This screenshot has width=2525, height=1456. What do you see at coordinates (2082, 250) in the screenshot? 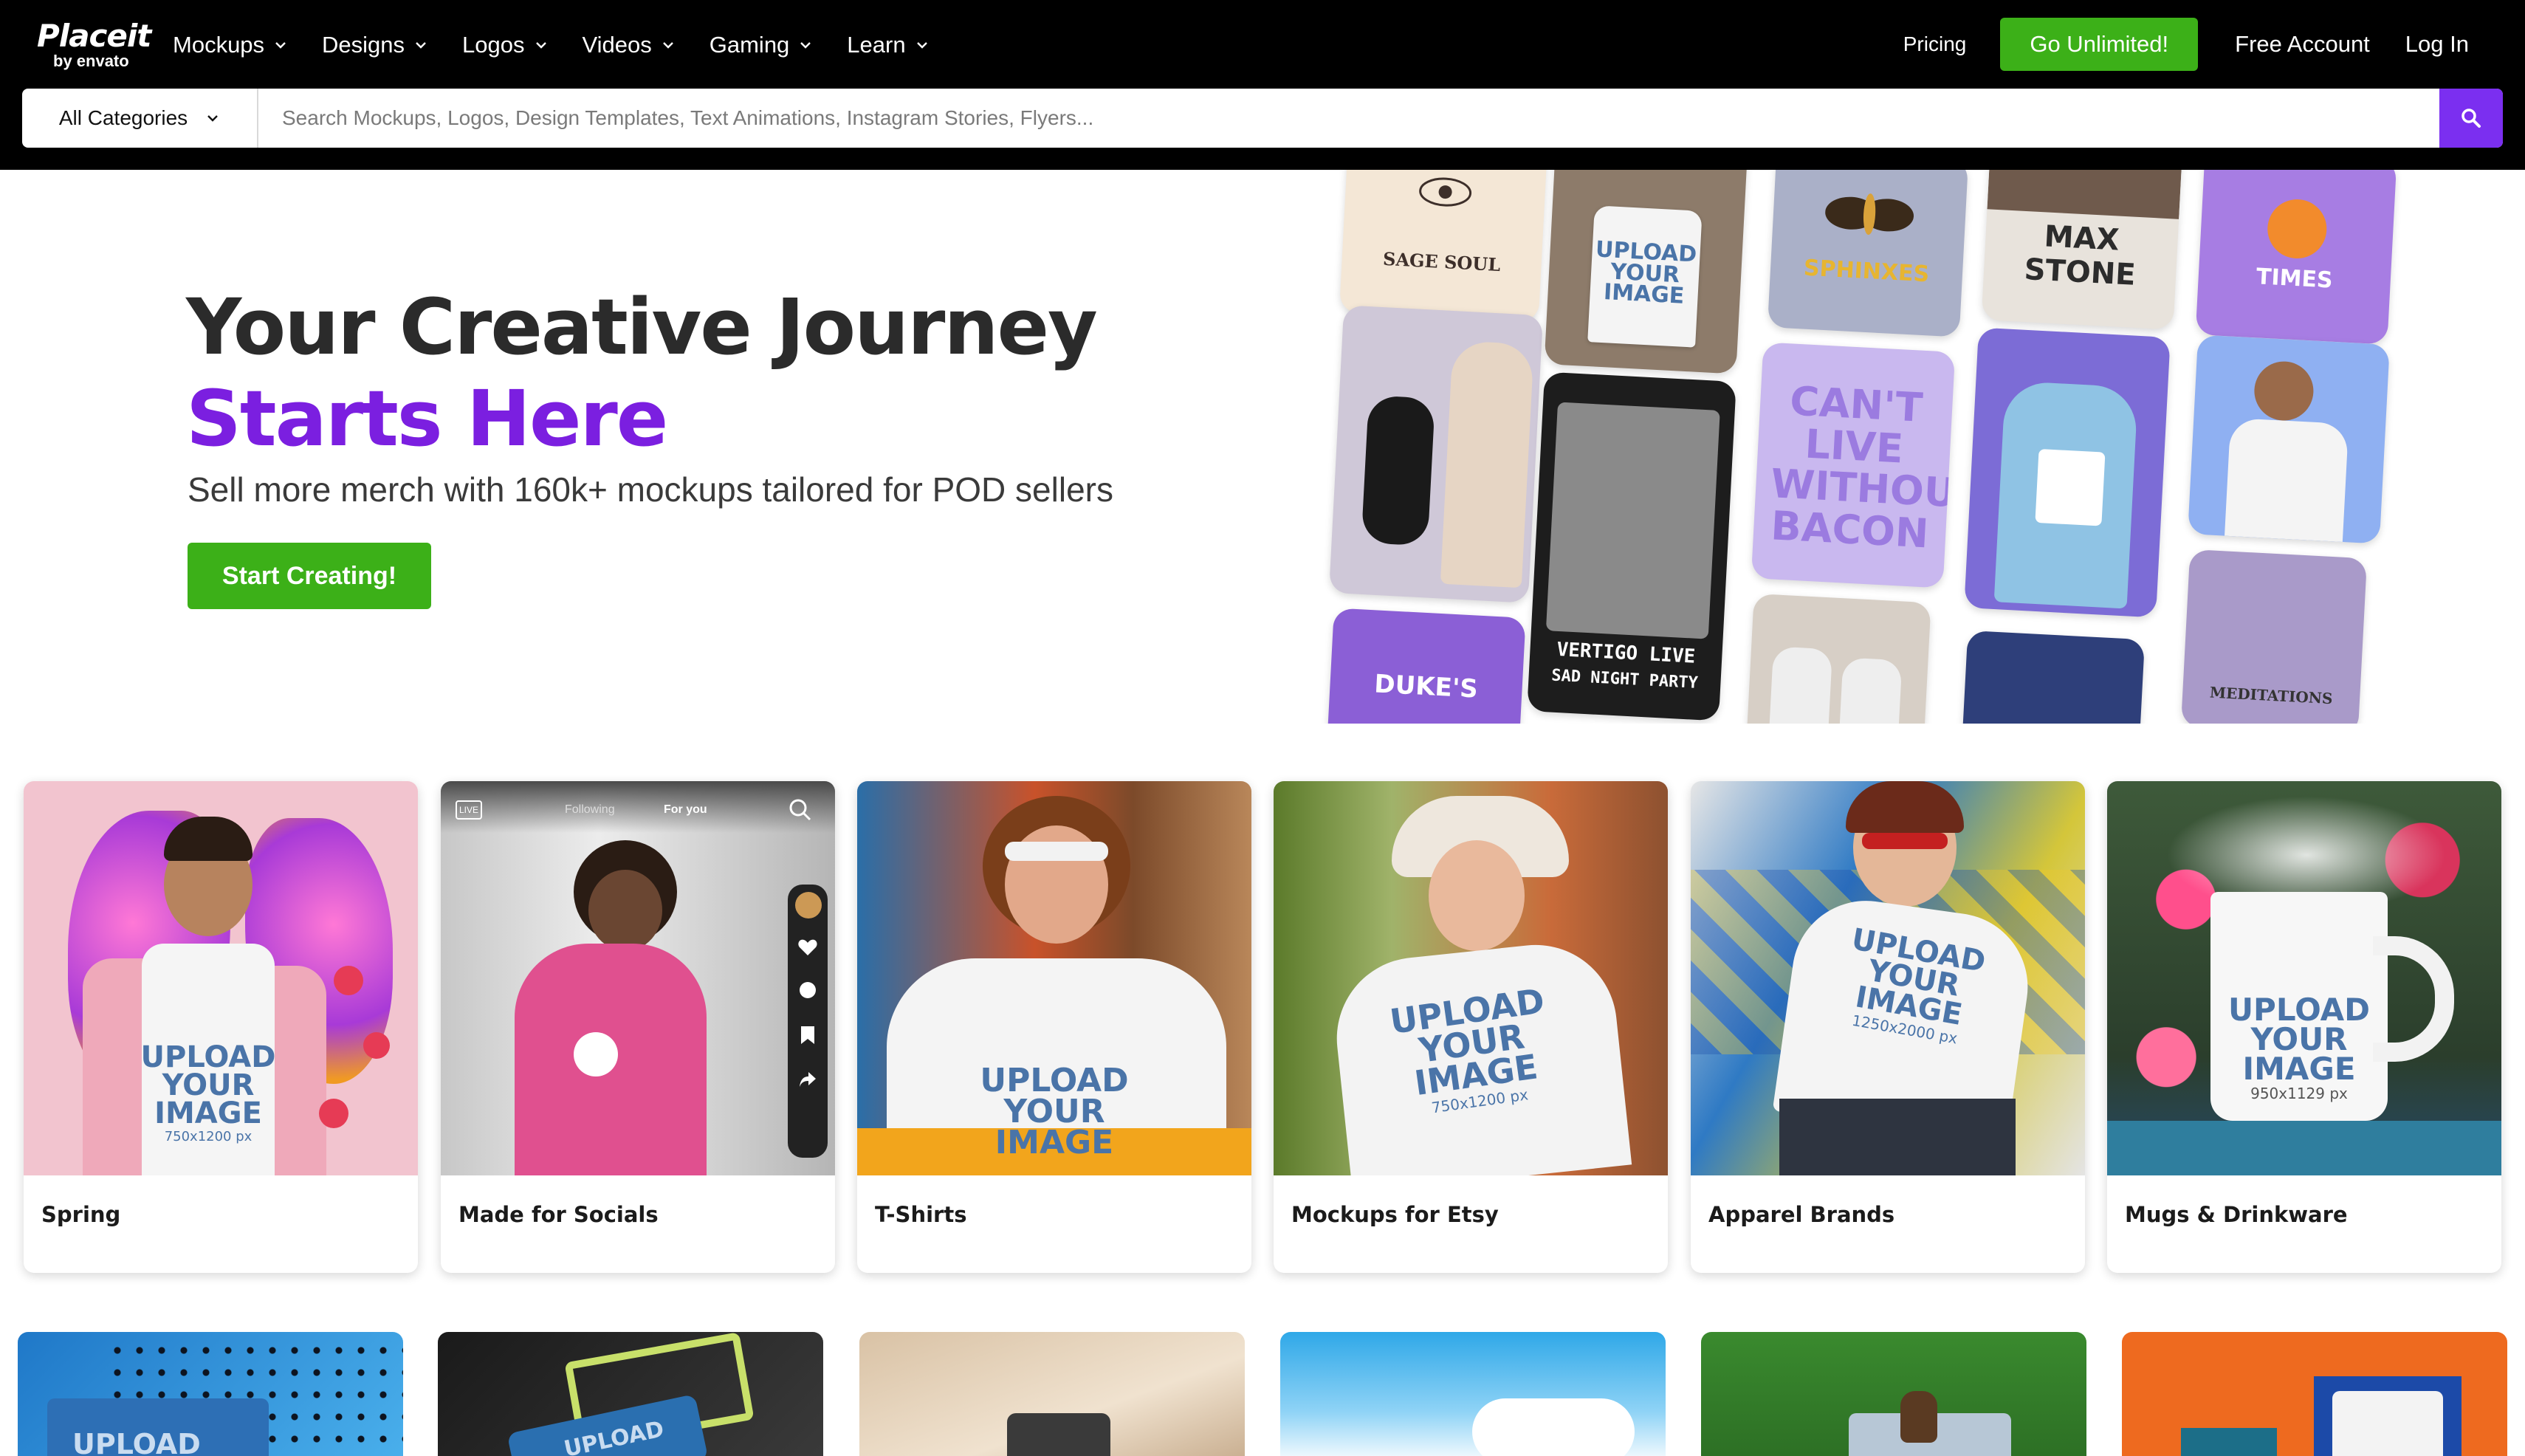
I see `collage-tile-max-stone: MAX STONE` at bounding box center [2082, 250].